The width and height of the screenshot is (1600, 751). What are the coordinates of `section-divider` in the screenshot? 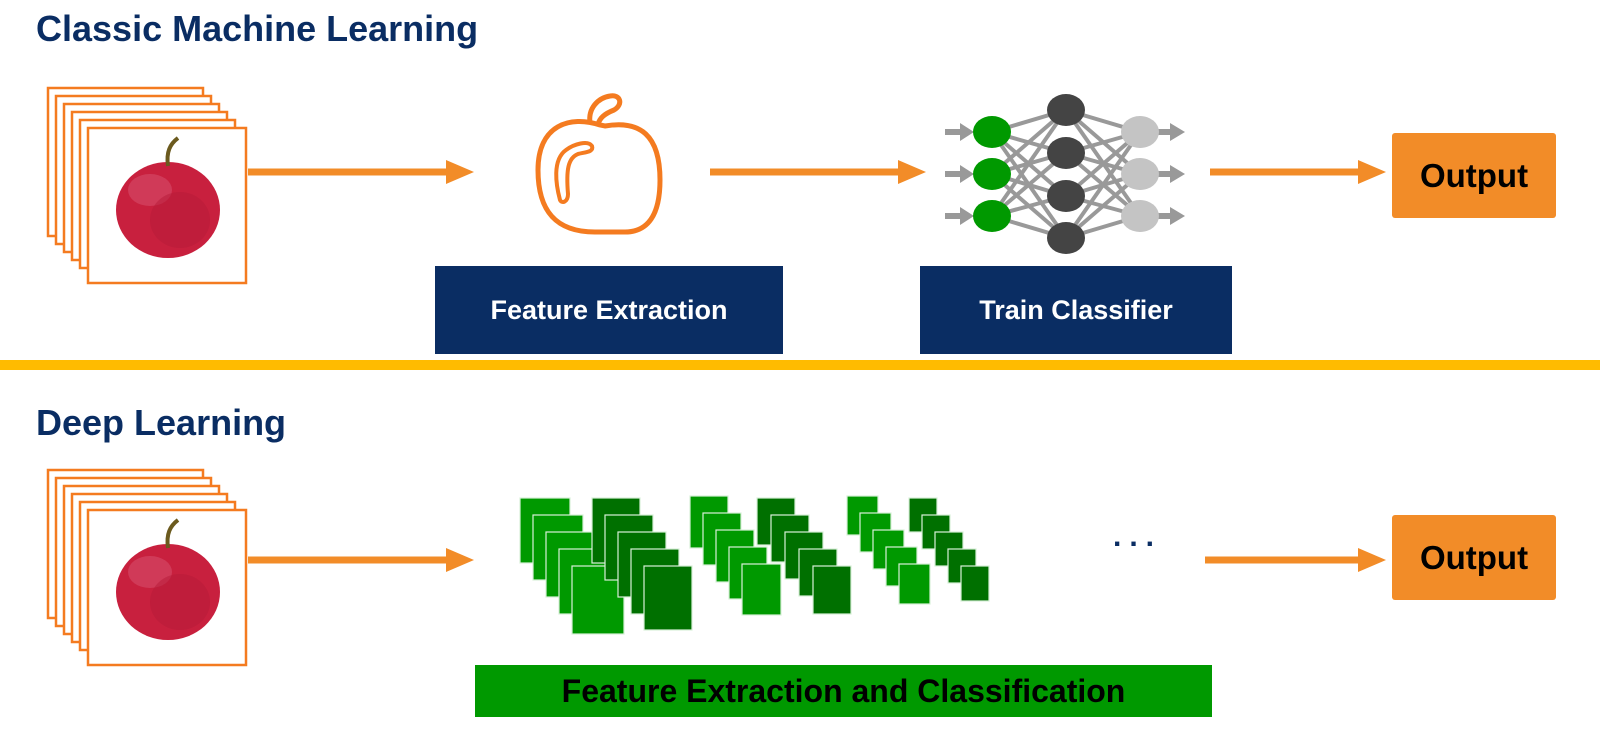 It's located at (800, 365).